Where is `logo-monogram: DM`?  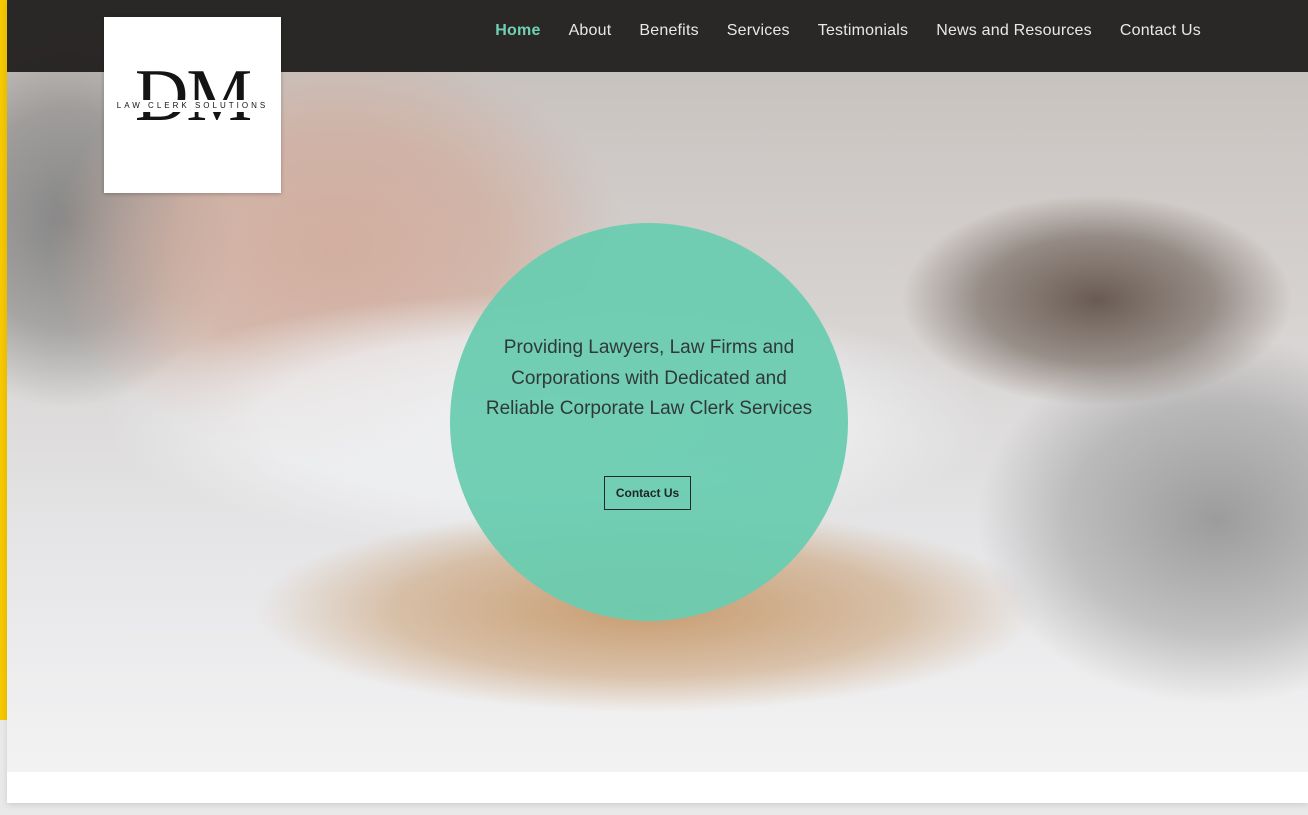 logo-monogram: DM is located at coordinates (193, 96).